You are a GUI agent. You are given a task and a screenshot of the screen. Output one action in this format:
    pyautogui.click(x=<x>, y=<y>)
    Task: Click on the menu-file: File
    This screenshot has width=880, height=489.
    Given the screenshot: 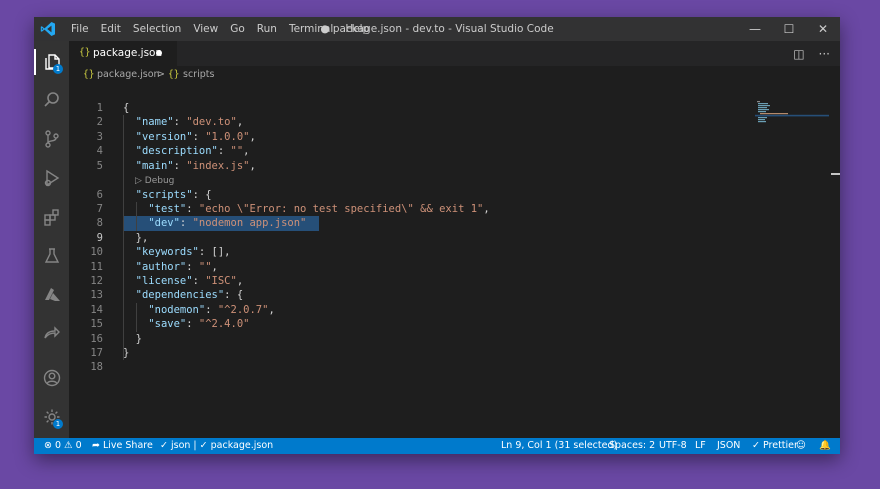 What is the action you would take?
    pyautogui.click(x=80, y=29)
    